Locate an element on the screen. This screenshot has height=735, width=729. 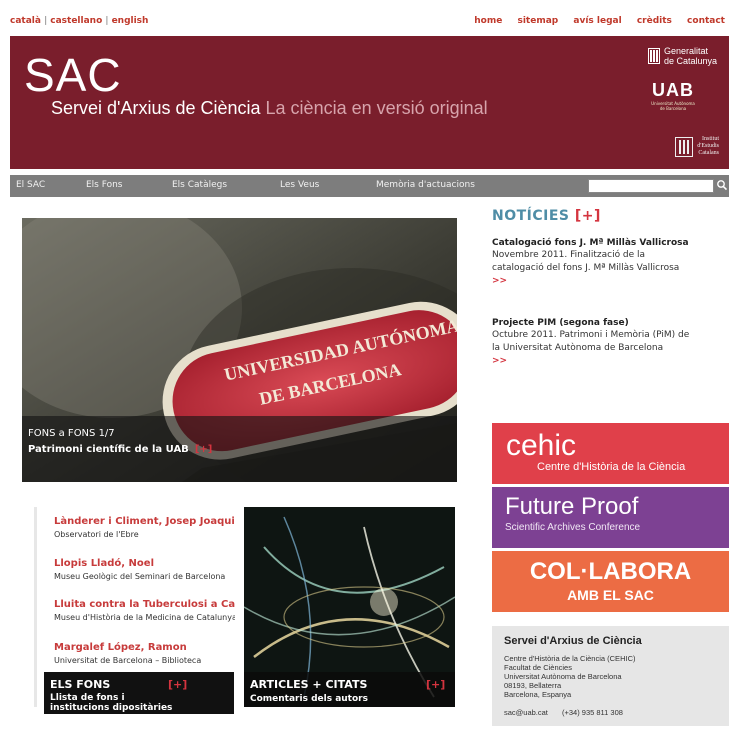
site-logo: SAC is located at coordinates (73, 75).